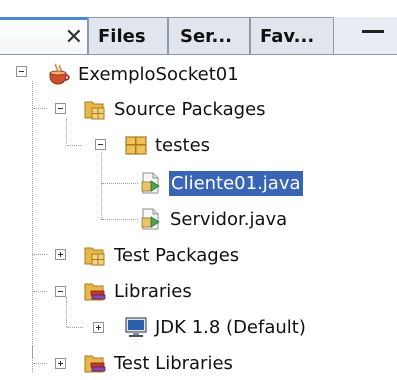  What do you see at coordinates (230, 327) in the screenshot?
I see `tree-node-label: JDK 1.8 (Default)` at bounding box center [230, 327].